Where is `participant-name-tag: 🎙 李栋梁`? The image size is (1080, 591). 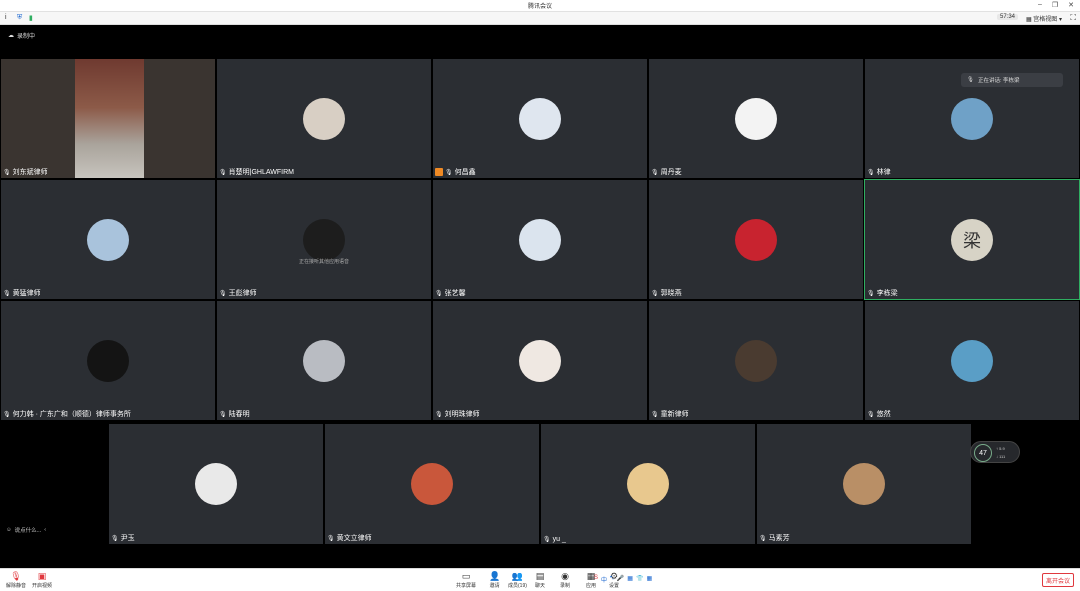 participant-name-tag: 🎙 李栋梁 is located at coordinates (882, 293).